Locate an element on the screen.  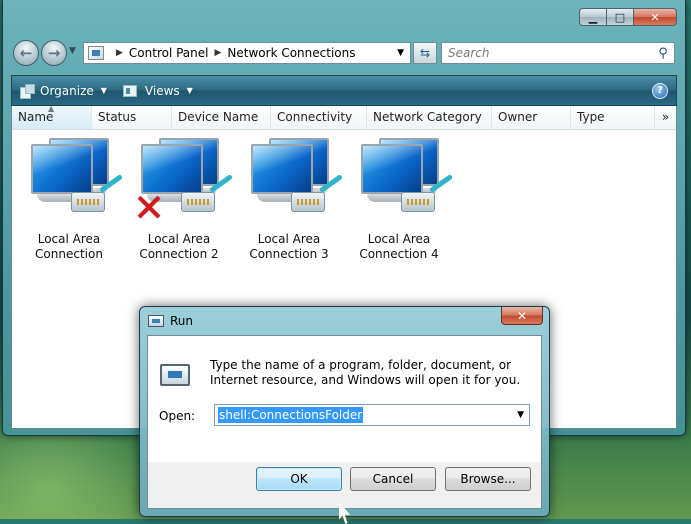
run-close-button: ✕ is located at coordinates (522, 316).